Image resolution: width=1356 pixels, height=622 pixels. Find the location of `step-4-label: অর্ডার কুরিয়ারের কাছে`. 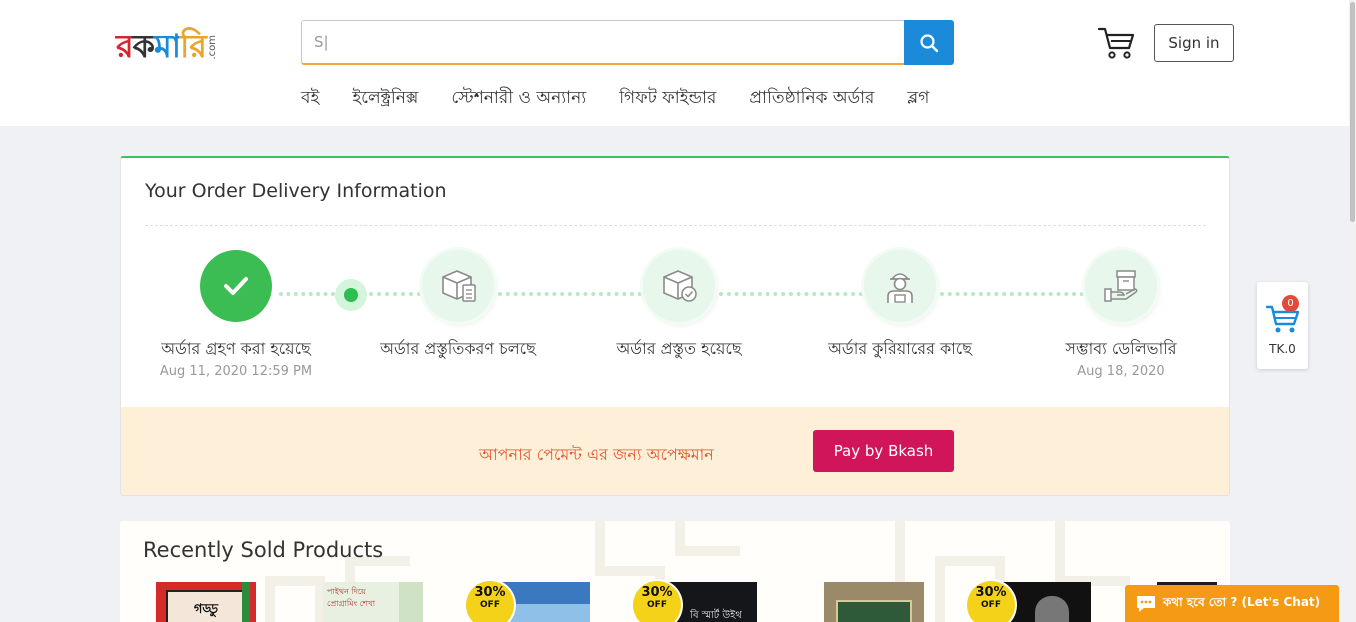

step-4-label: অর্ডার কুরিয়ারের কাছে is located at coordinates (900, 348).